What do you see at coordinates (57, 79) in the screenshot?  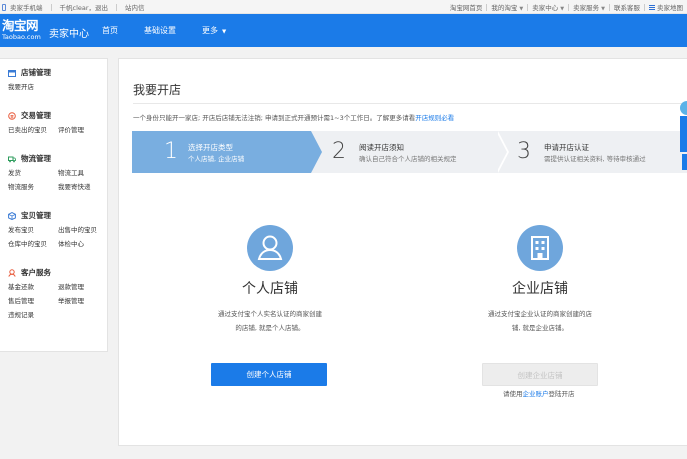 I see `sidebar-group-store: 店铺管理 我要开店` at bounding box center [57, 79].